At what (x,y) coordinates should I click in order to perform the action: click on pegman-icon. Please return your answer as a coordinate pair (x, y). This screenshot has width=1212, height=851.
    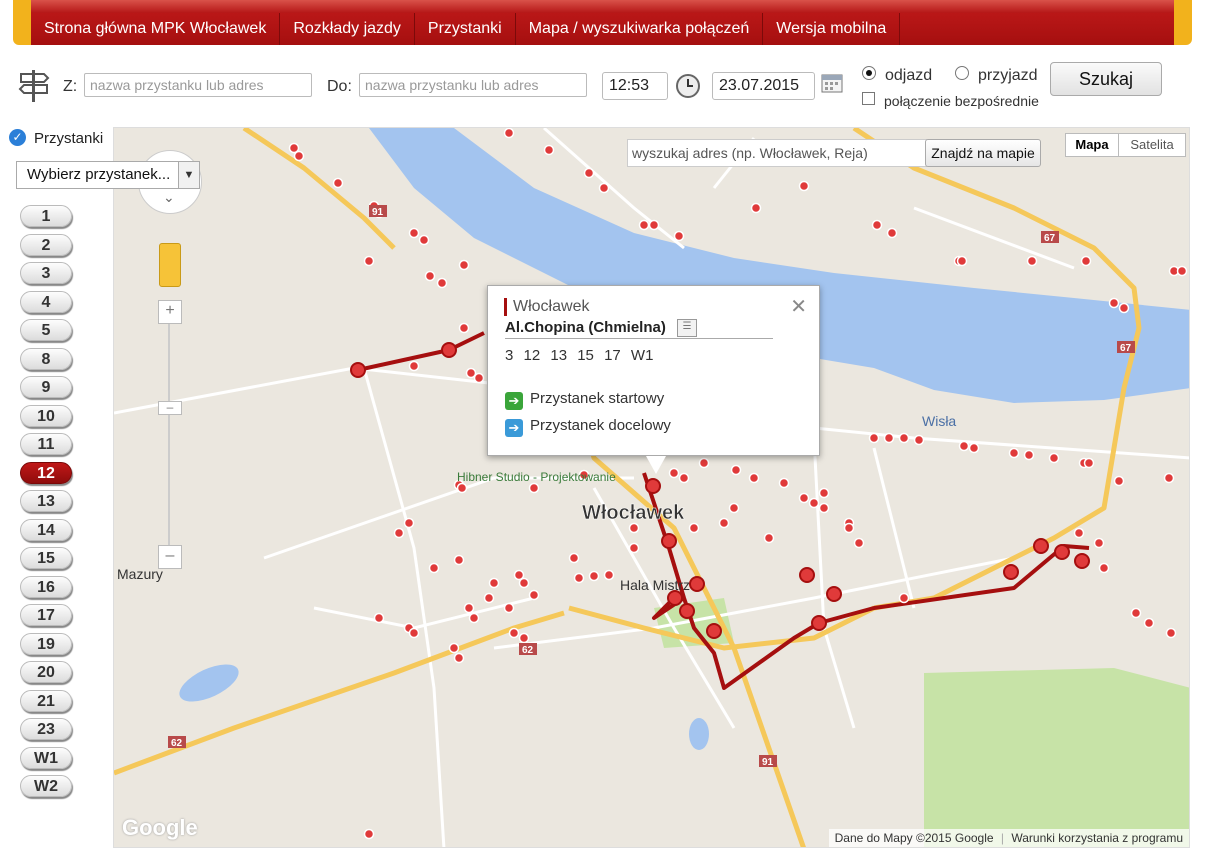
    Looking at the image, I should click on (170, 265).